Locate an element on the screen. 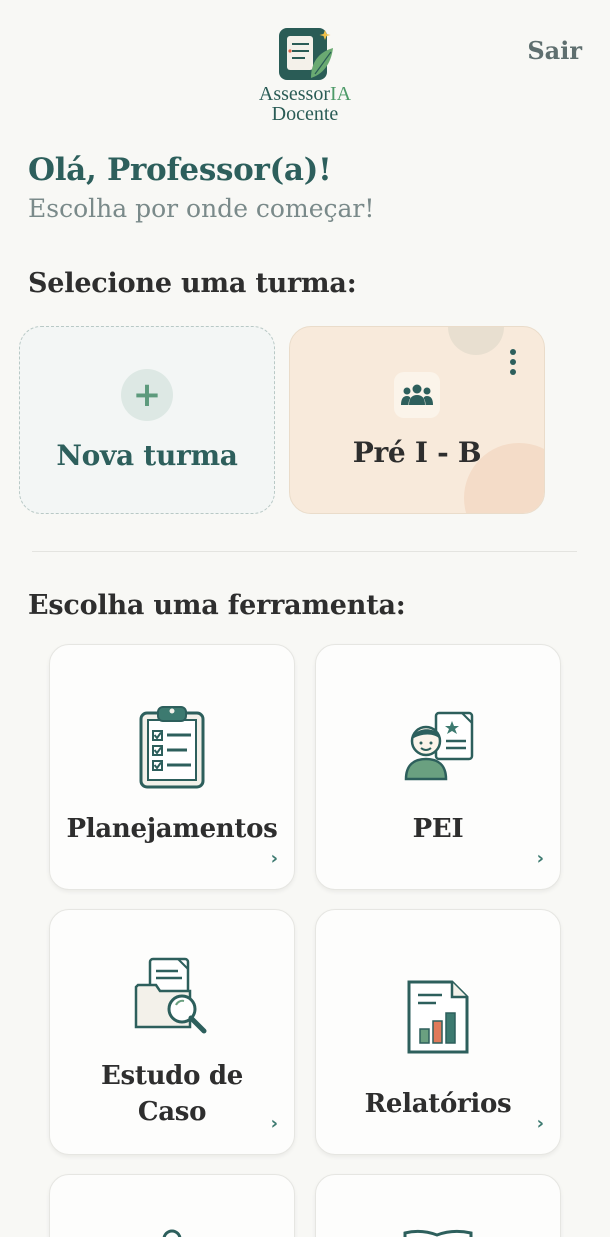 The width and height of the screenshot is (610, 1237). tool-card-estudo-de-caso: Estudo de Caso › is located at coordinates (172, 1032).